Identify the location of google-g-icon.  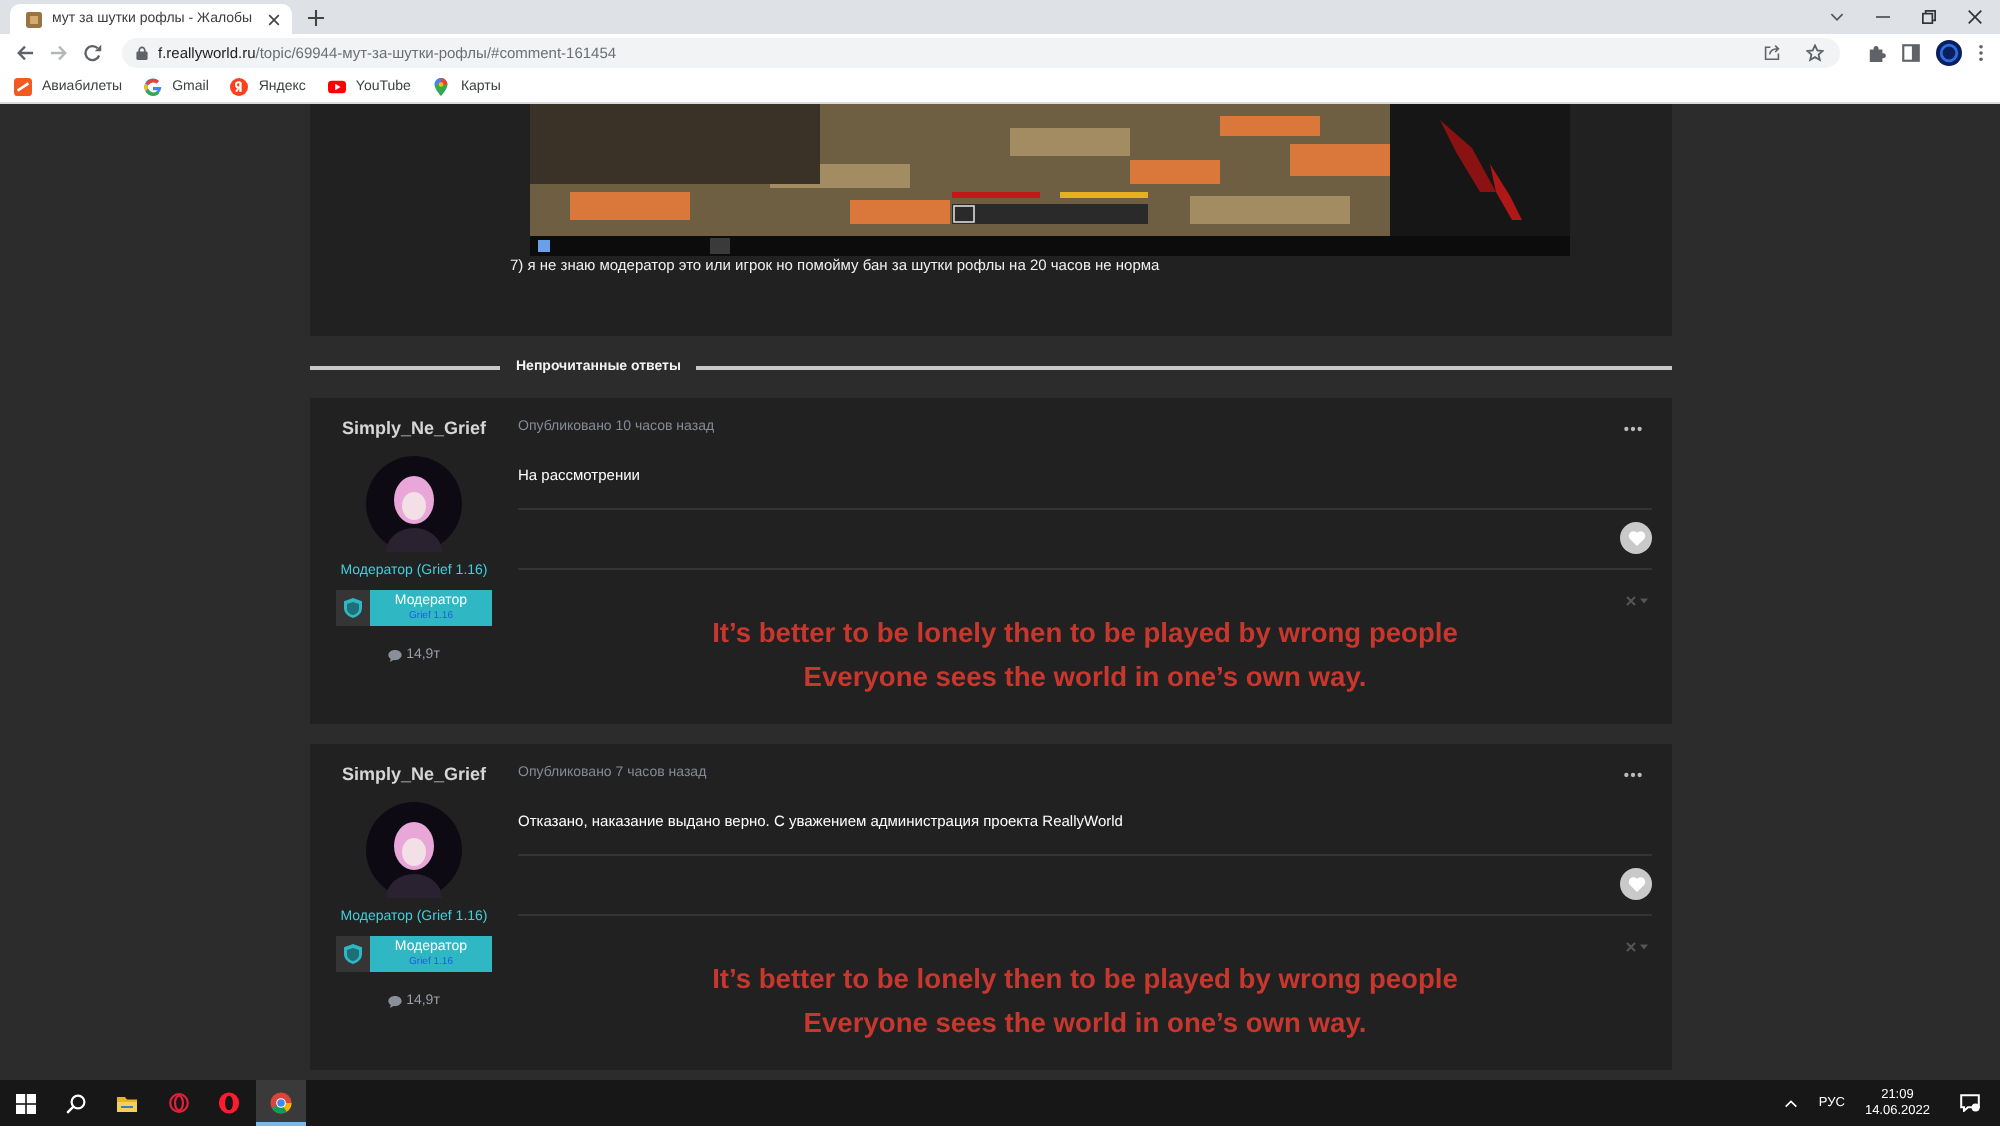
(153, 86).